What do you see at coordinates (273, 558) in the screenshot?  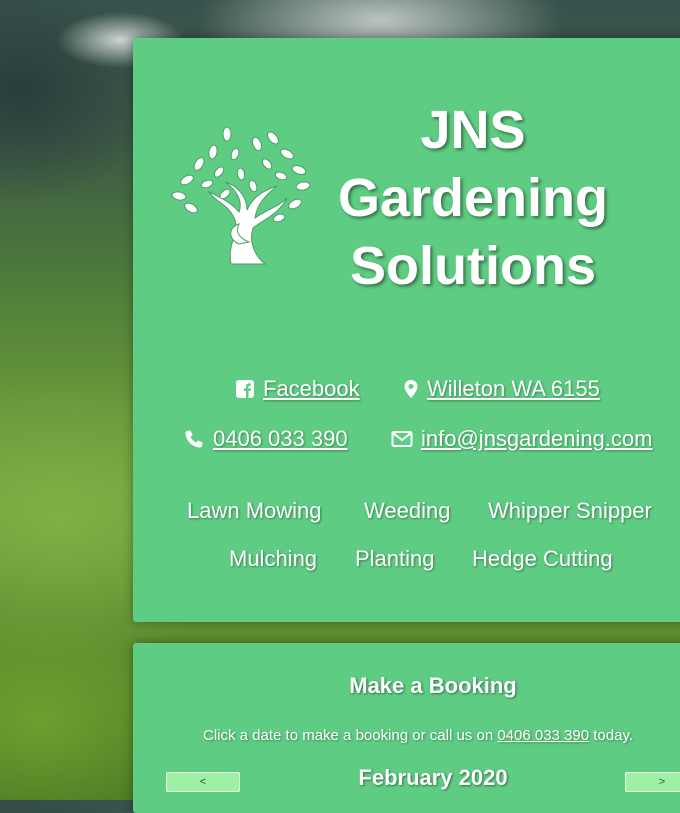 I see `service-mulching: Mulching` at bounding box center [273, 558].